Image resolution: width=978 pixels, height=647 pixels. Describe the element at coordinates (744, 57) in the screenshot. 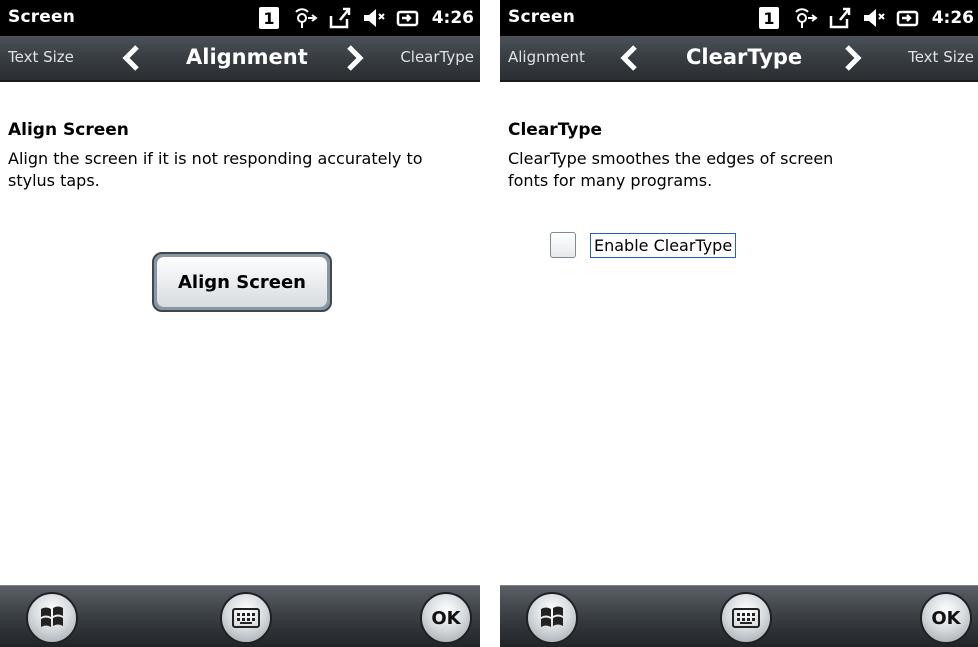

I see `tab-current: ClearType` at that location.